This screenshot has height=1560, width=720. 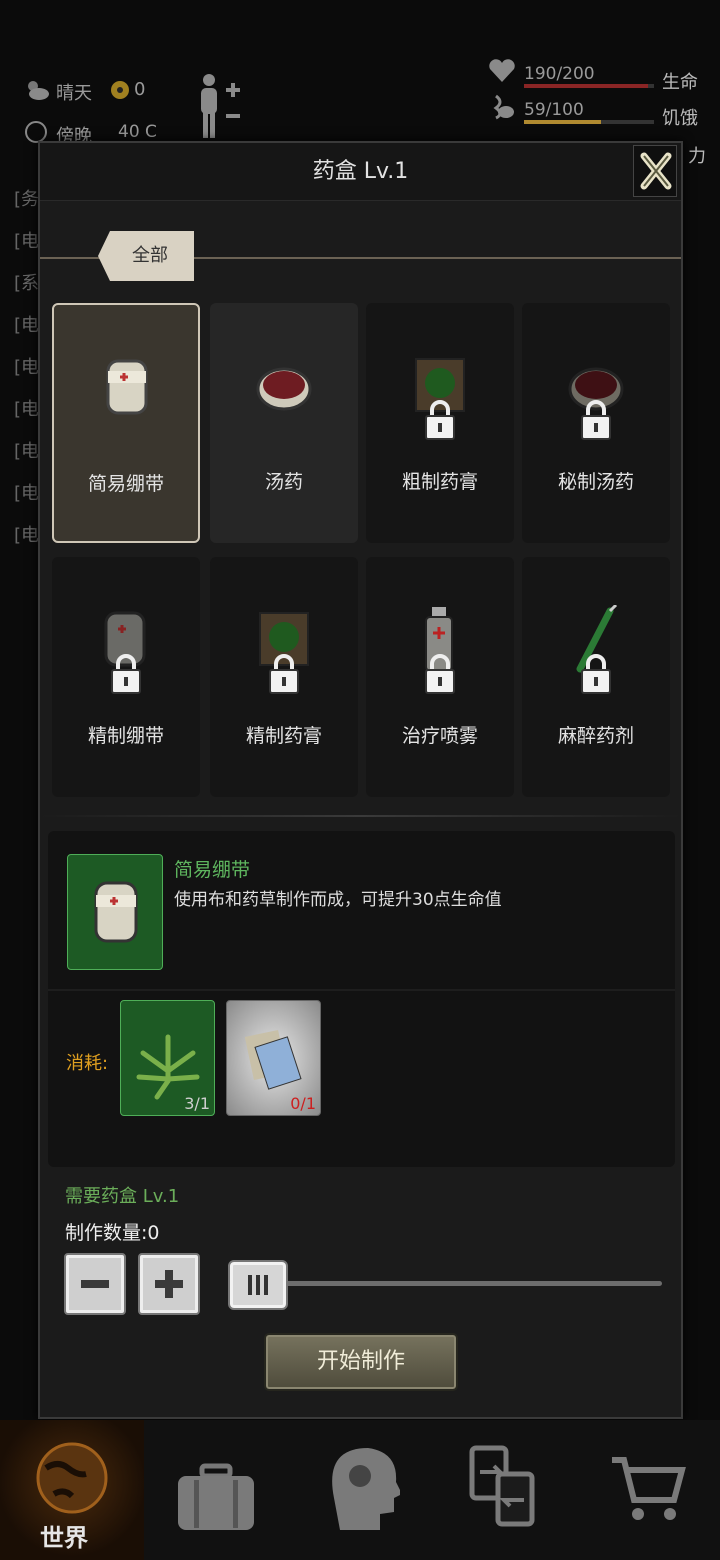 I want to click on material-count: 3/1, so click(x=197, y=1103).